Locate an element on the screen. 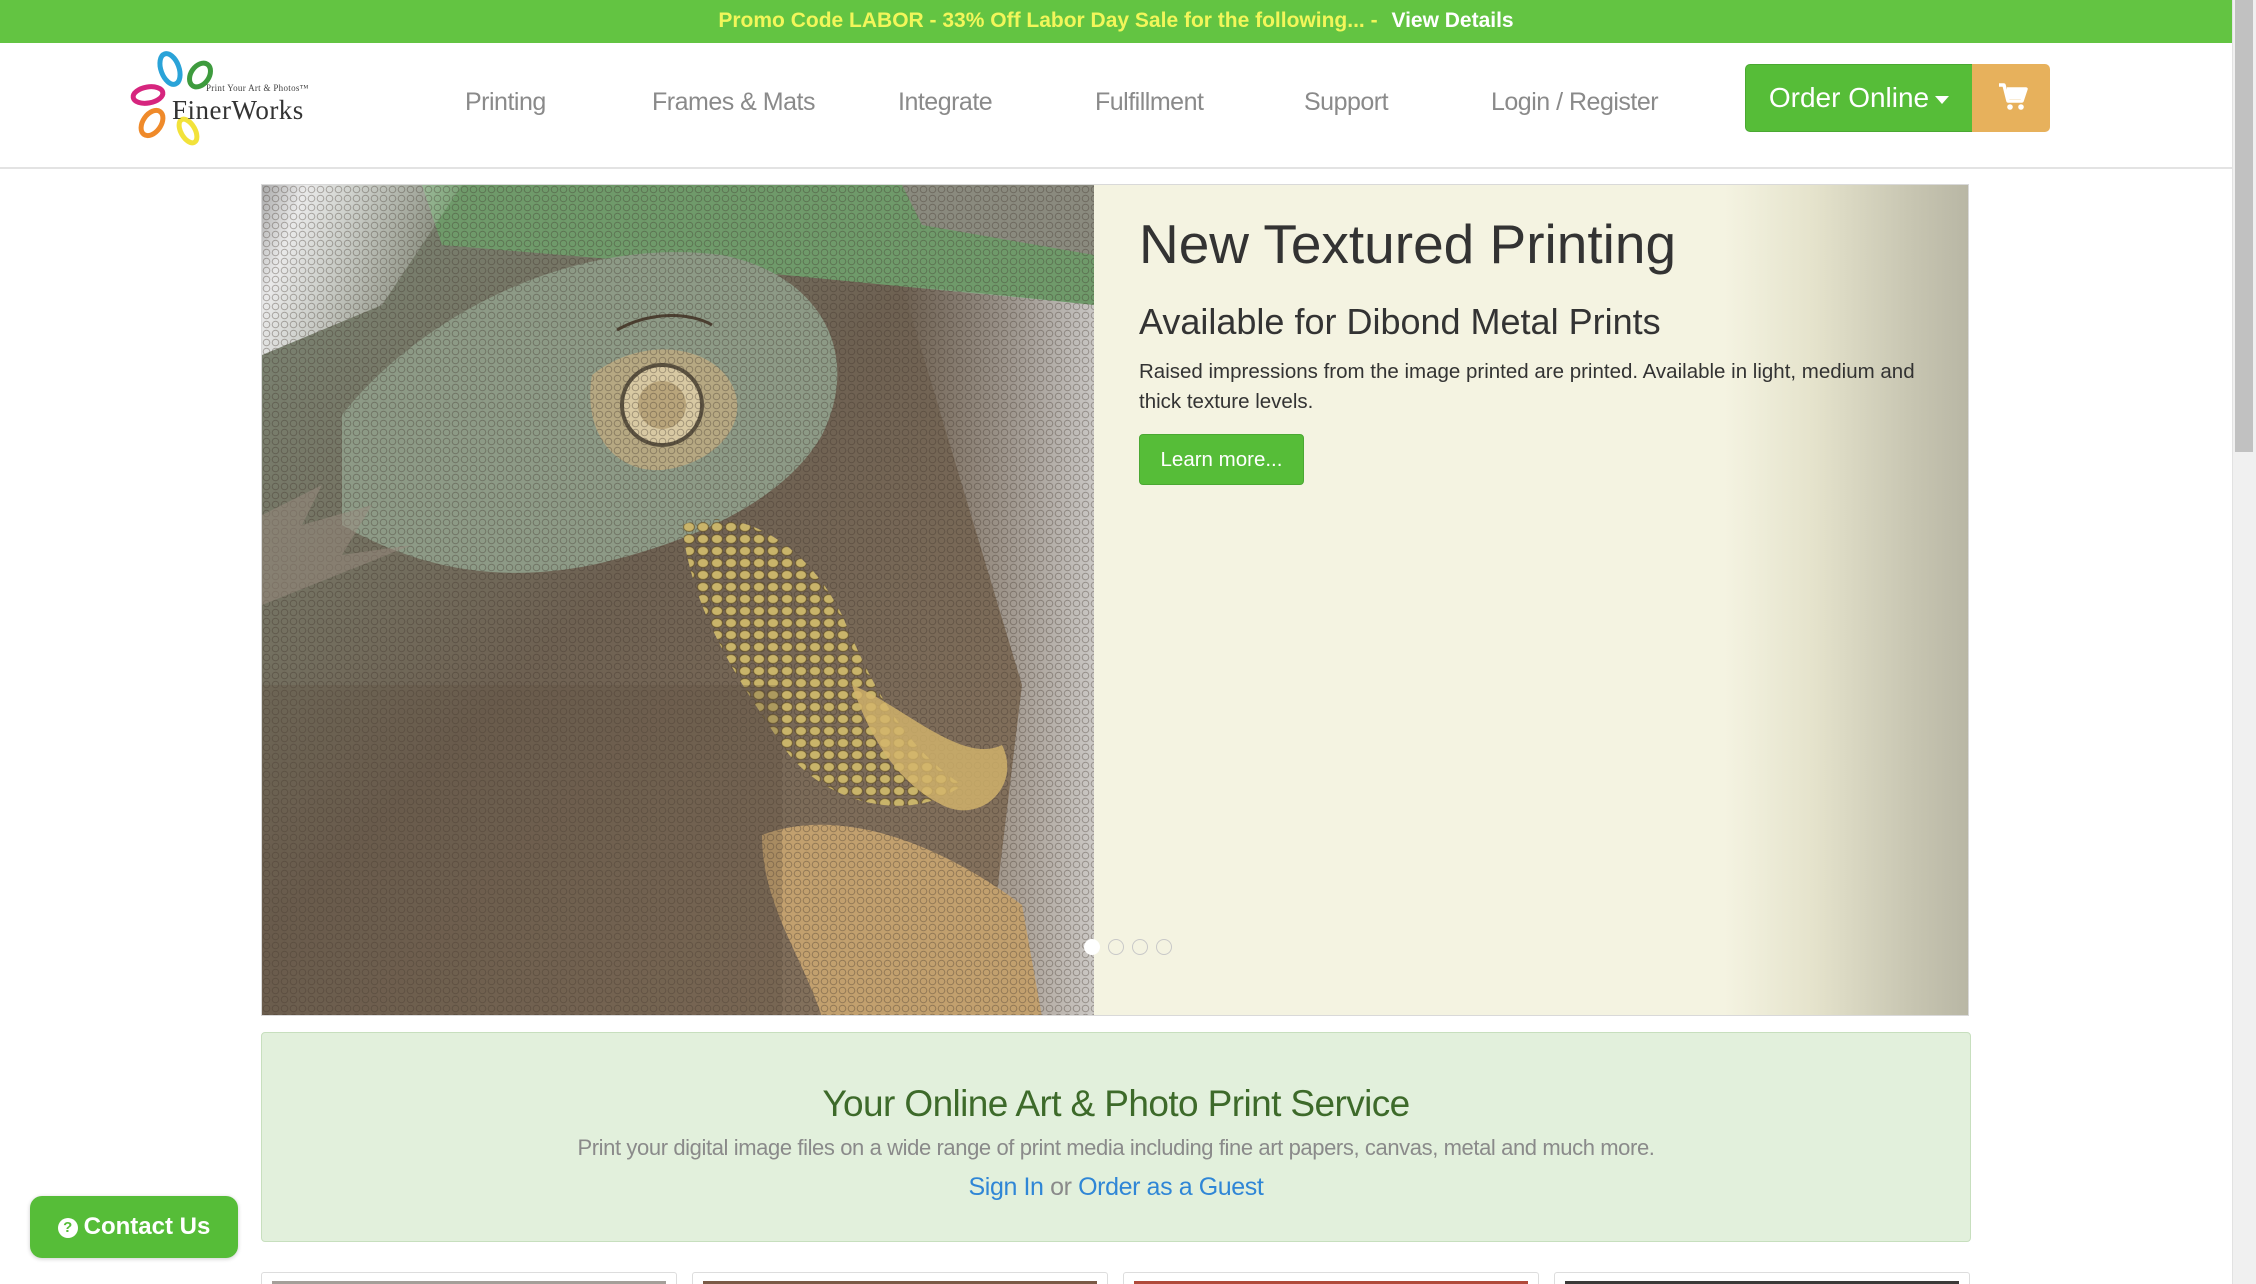 The image size is (2256, 1284). cart-button is located at coordinates (2011, 98).